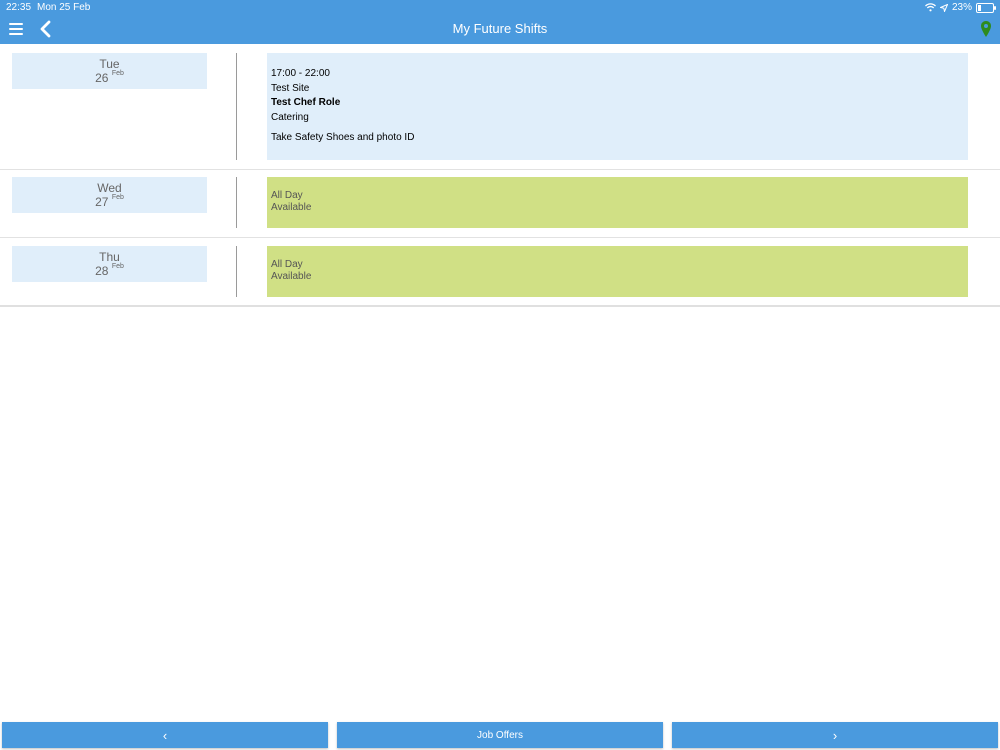 The height and width of the screenshot is (750, 1000). What do you see at coordinates (109, 257) in the screenshot?
I see `day-name: Thu` at bounding box center [109, 257].